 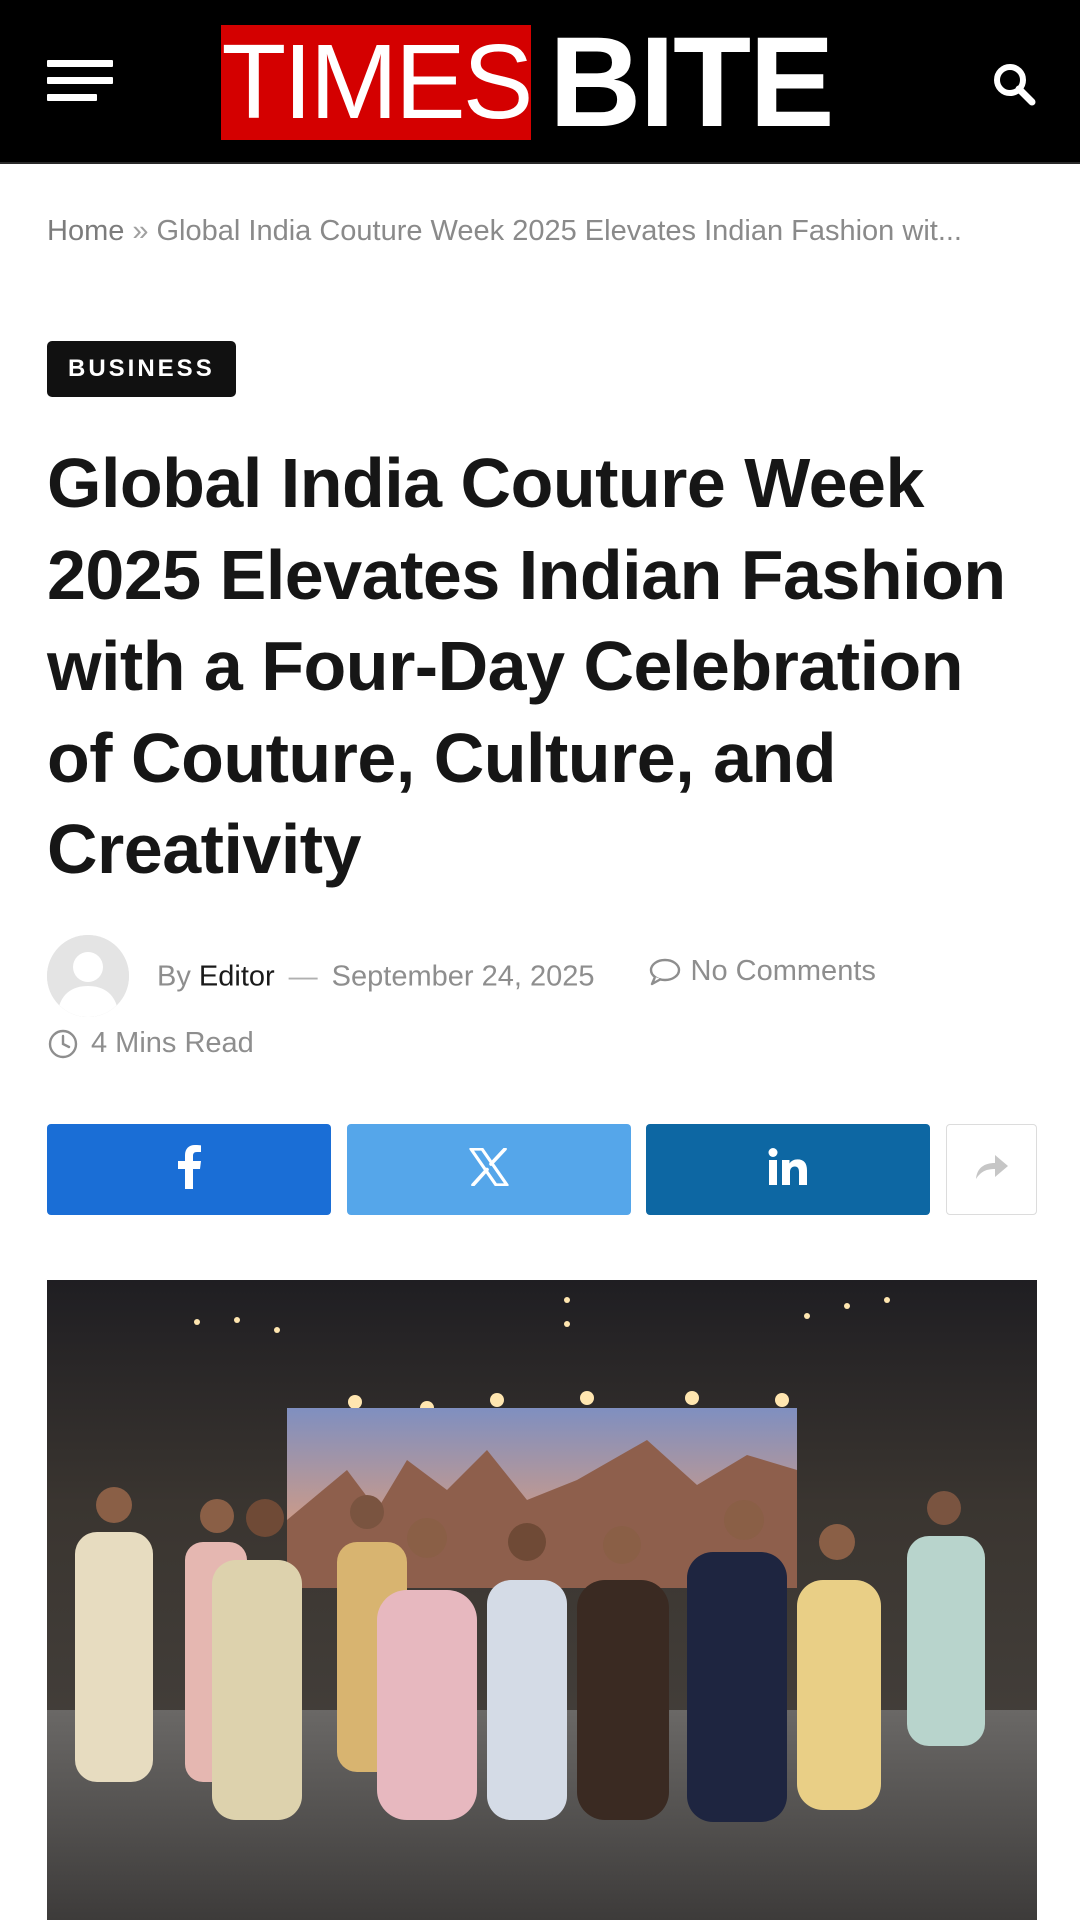 I want to click on facebook-icon, so click(x=189, y=1169).